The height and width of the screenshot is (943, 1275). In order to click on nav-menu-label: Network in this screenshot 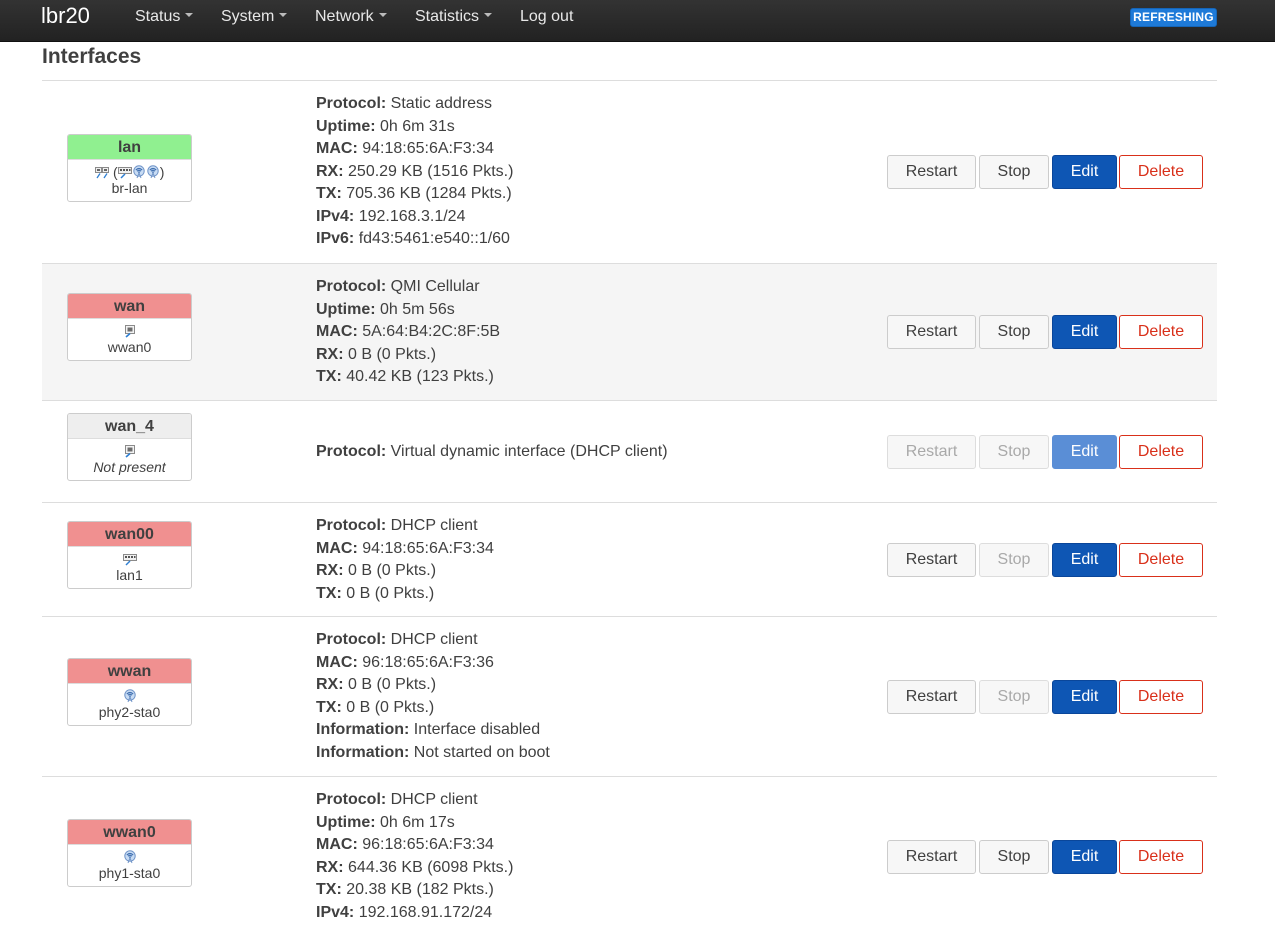, I will do `click(344, 16)`.